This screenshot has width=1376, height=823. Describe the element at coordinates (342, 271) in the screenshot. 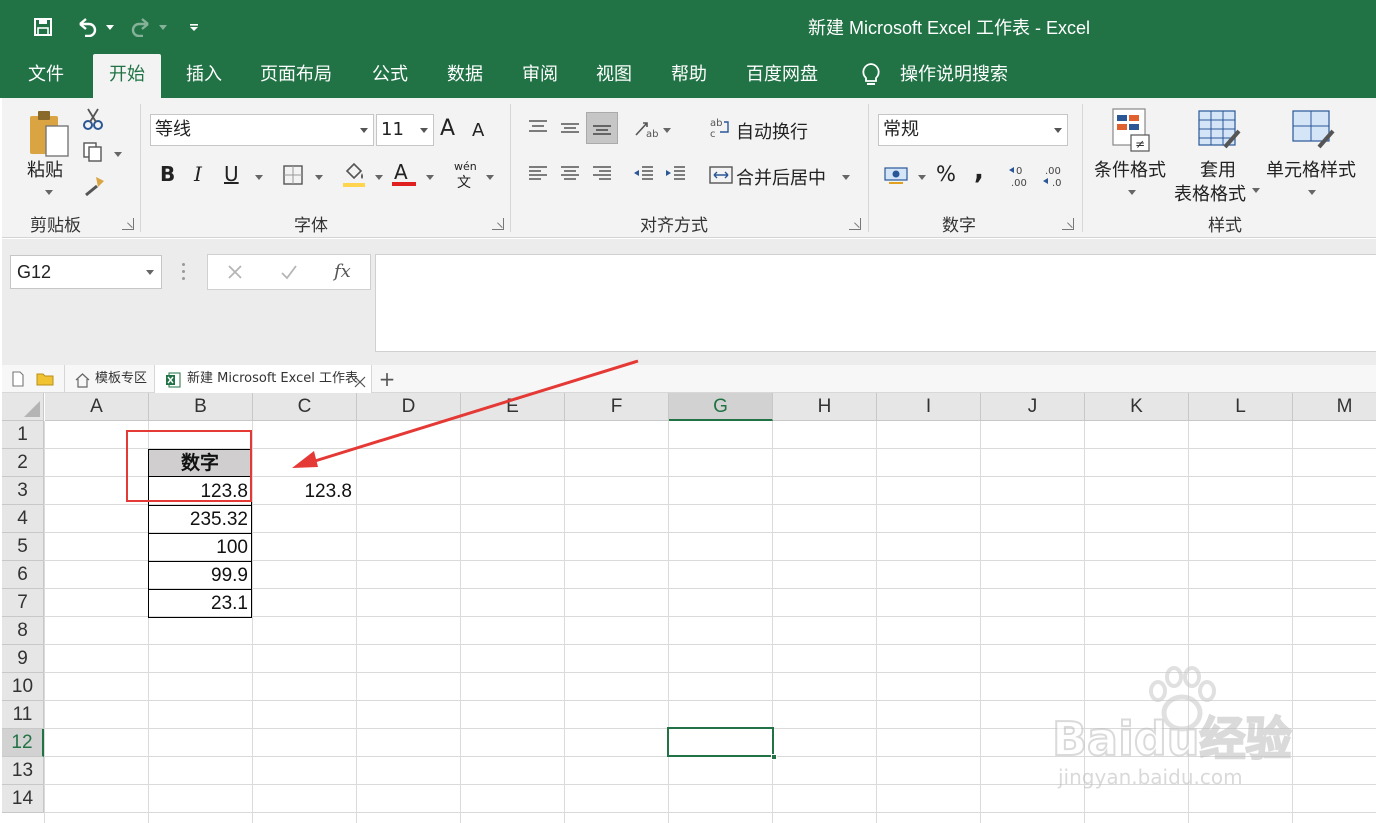

I see `insert-function-button: fx` at that location.